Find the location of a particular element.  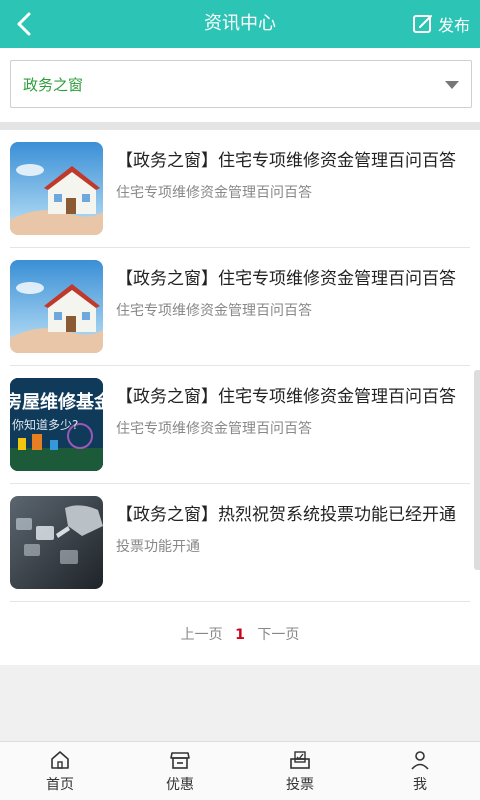

thumbnail-subcaption: 你知道多少? is located at coordinates (45, 425).